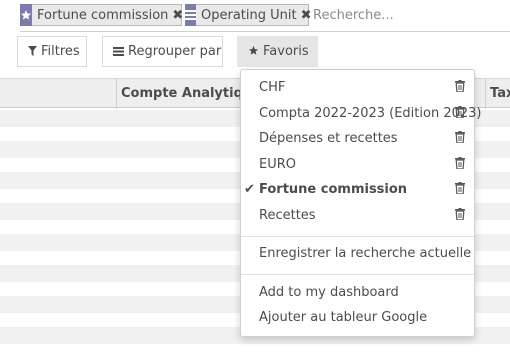  I want to click on check-icon: ✔, so click(249, 189).